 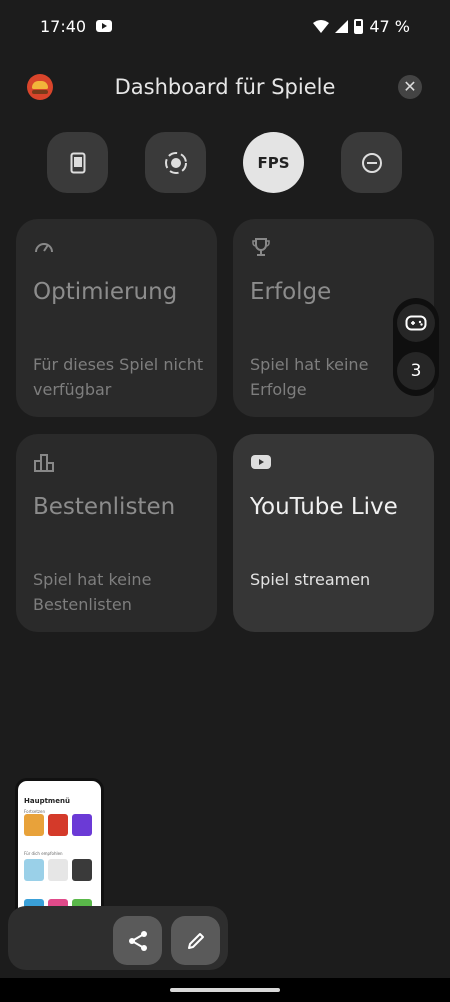 What do you see at coordinates (321, 26) in the screenshot?
I see `wifi-icon` at bounding box center [321, 26].